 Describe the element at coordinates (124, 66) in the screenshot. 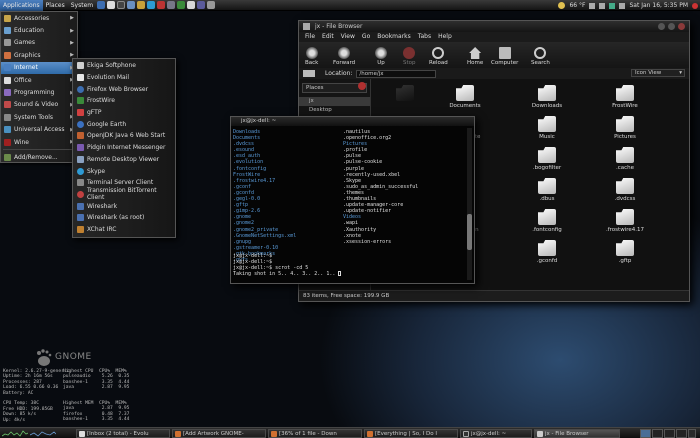

I see `menu-item-ekiga: Ekiga Softphone` at that location.